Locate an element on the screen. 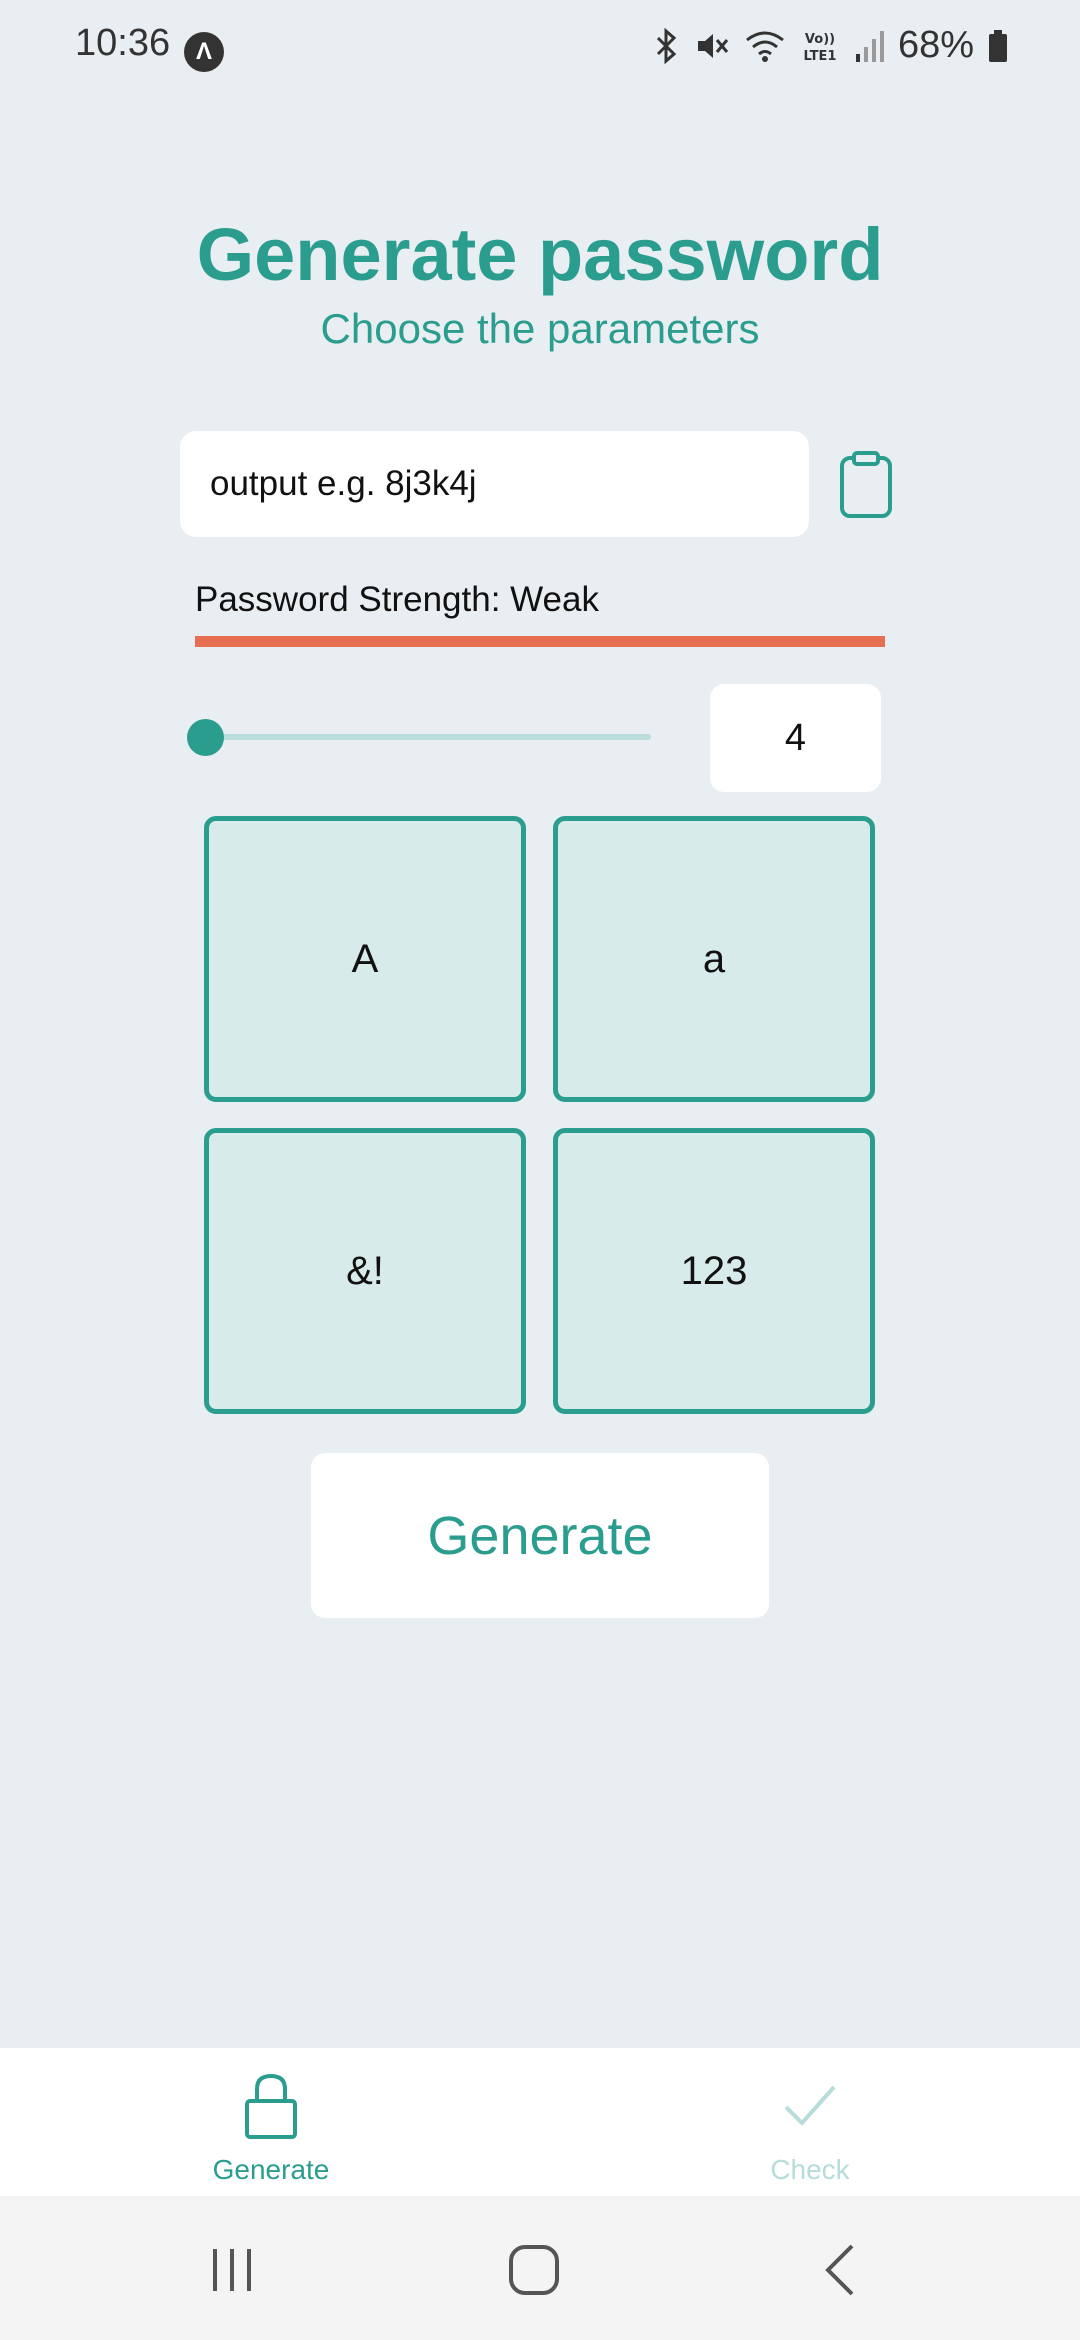 The width and height of the screenshot is (1080, 2340). status-time: 10:36 is located at coordinates (123, 43).